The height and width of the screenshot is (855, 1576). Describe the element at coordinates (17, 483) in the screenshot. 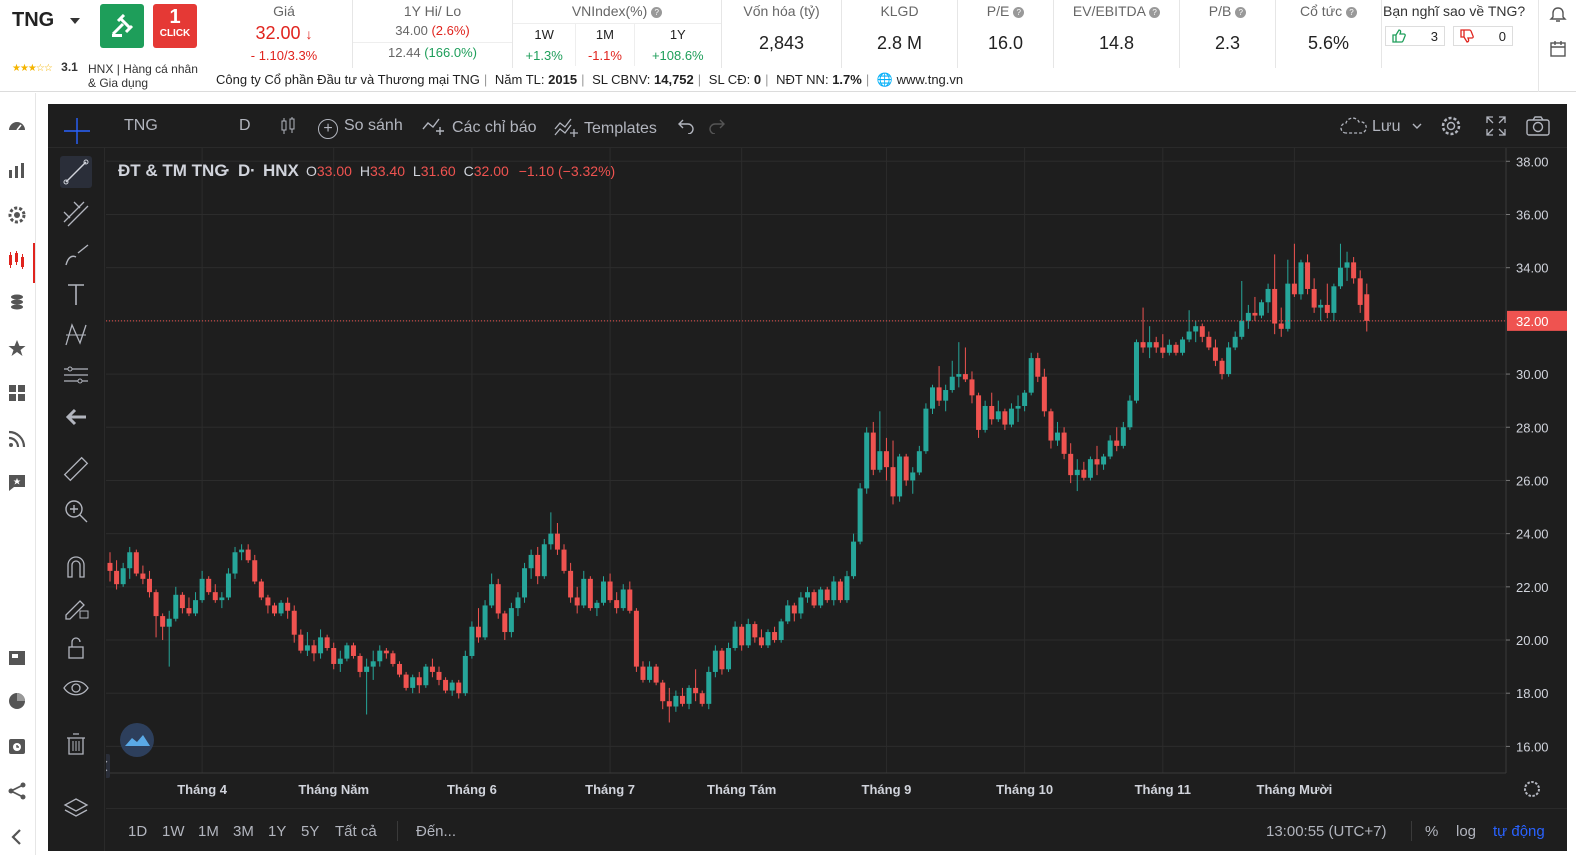

I see `feedback-icon` at that location.